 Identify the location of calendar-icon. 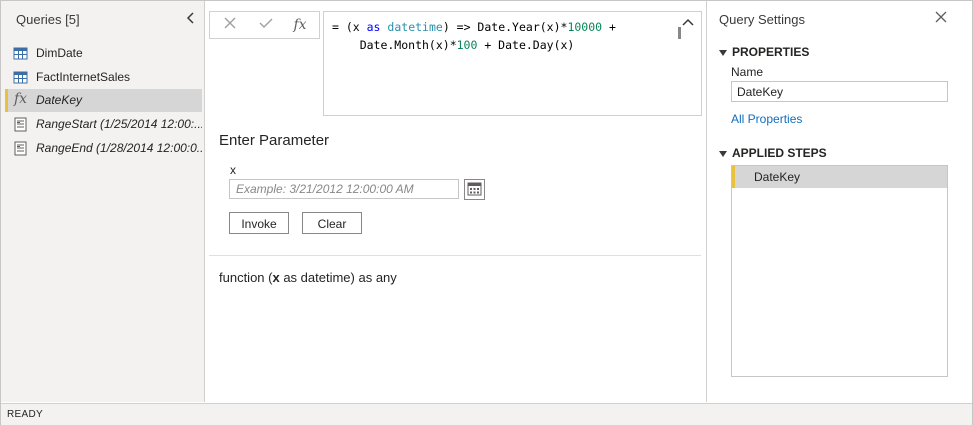
(474, 189).